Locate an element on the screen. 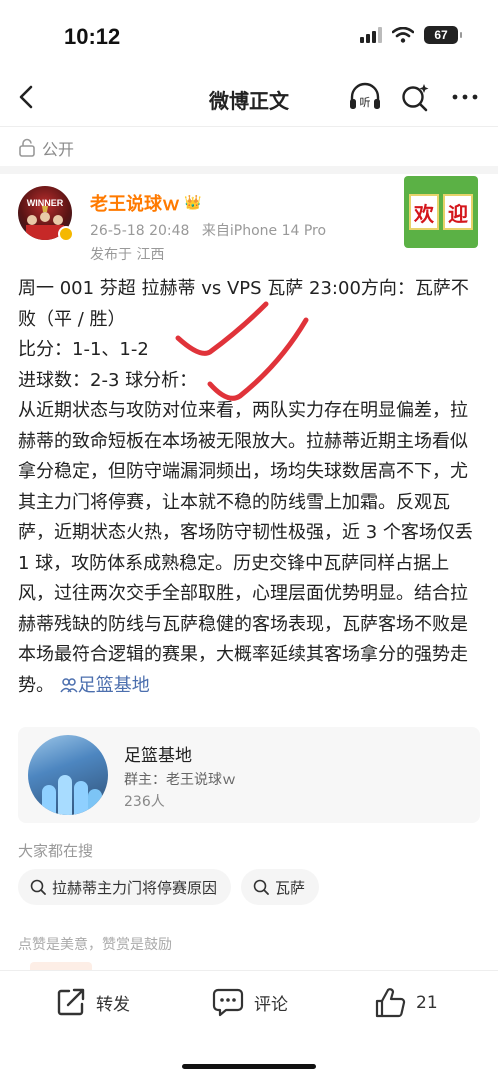 The image size is (498, 1080). listen-button: 听 is located at coordinates (365, 97).